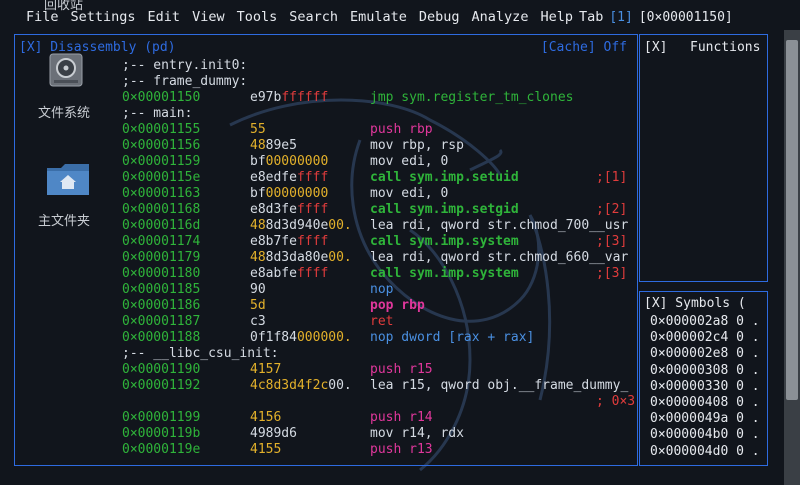 This screenshot has width=800, height=485. I want to click on menu-analyze: Analyze, so click(500, 17).